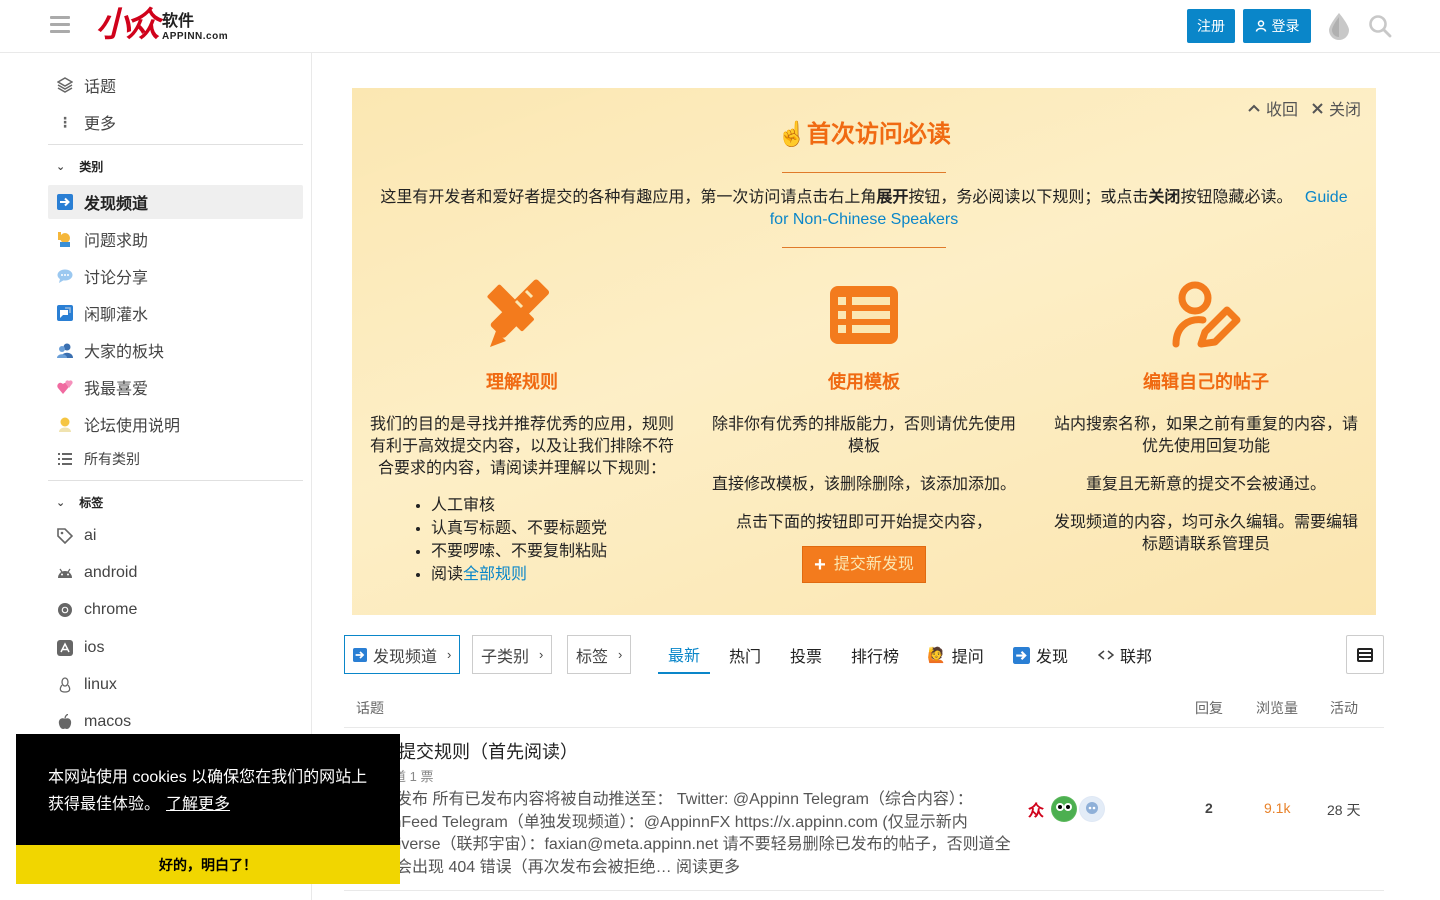 Image resolution: width=1440 pixels, height=900 pixels. Describe the element at coordinates (175, 313) in the screenshot. I see `sidebar-item-chat: 闲聊灌水` at that location.